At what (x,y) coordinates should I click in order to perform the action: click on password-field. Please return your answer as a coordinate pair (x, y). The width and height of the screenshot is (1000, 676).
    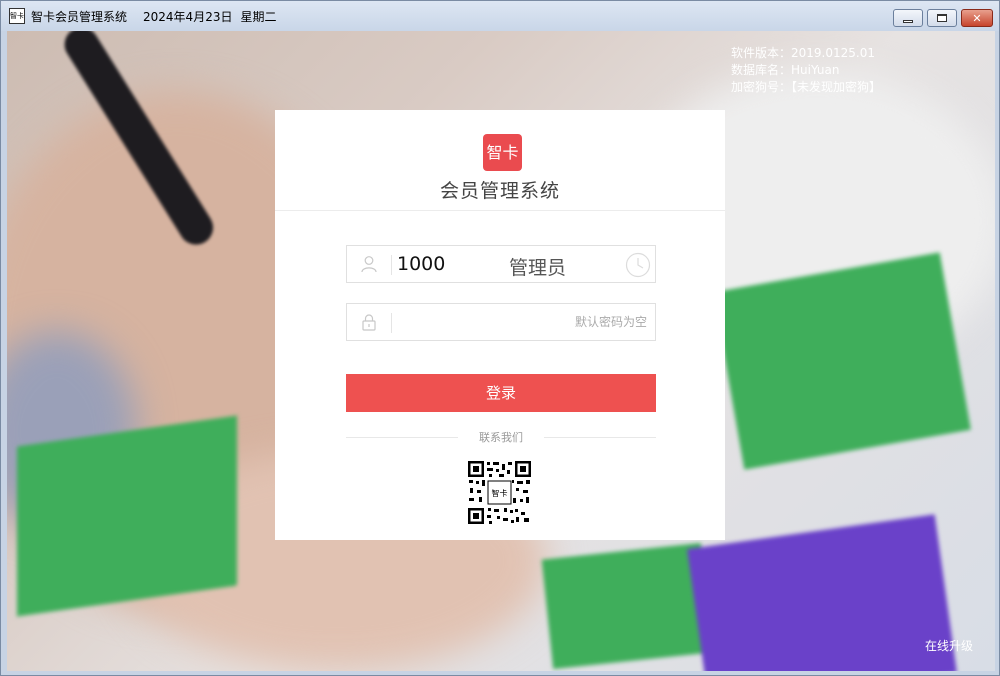
    Looking at the image, I should click on (501, 322).